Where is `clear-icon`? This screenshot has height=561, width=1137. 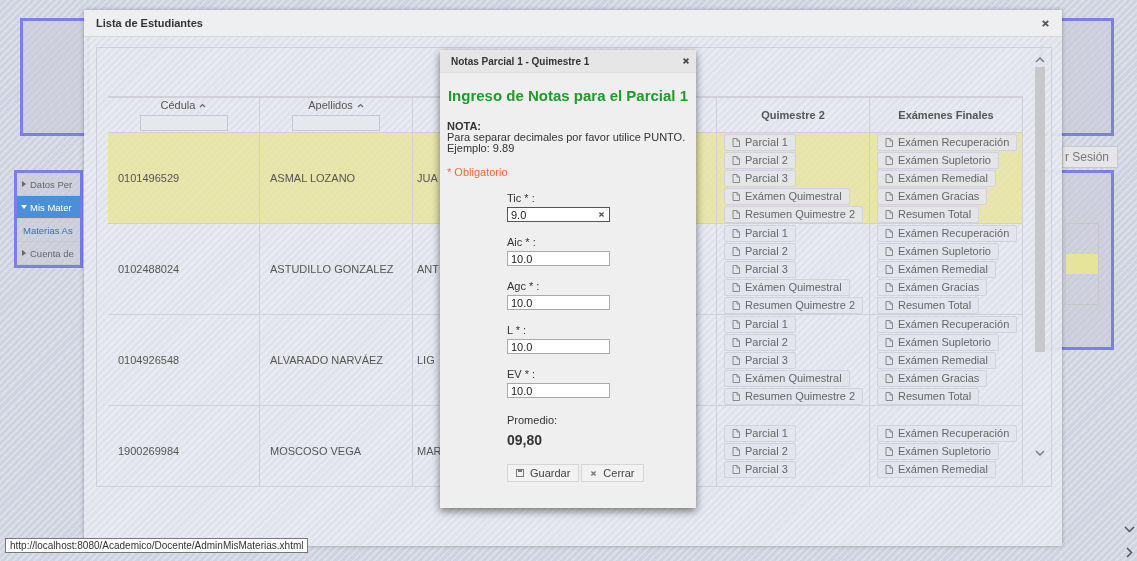
clear-icon is located at coordinates (601, 214).